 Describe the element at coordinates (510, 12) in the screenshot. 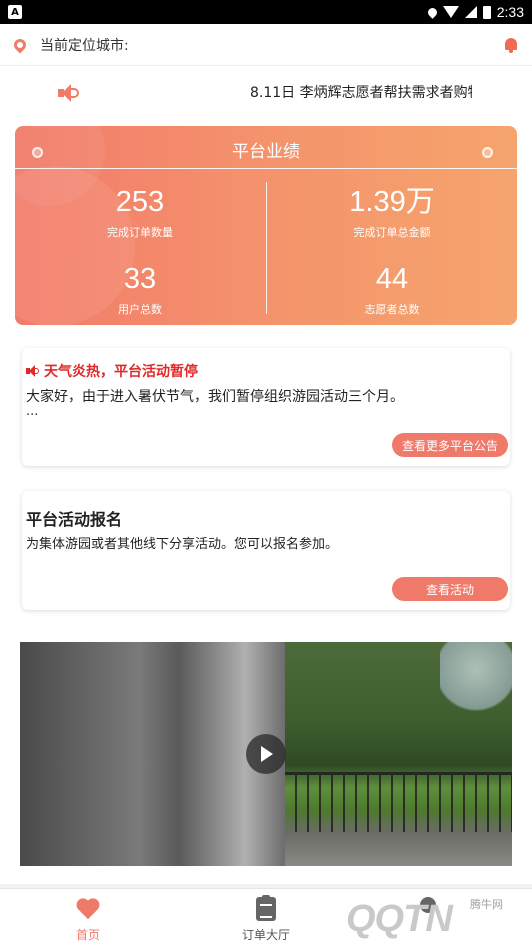

I see `status-time: 2:33` at that location.